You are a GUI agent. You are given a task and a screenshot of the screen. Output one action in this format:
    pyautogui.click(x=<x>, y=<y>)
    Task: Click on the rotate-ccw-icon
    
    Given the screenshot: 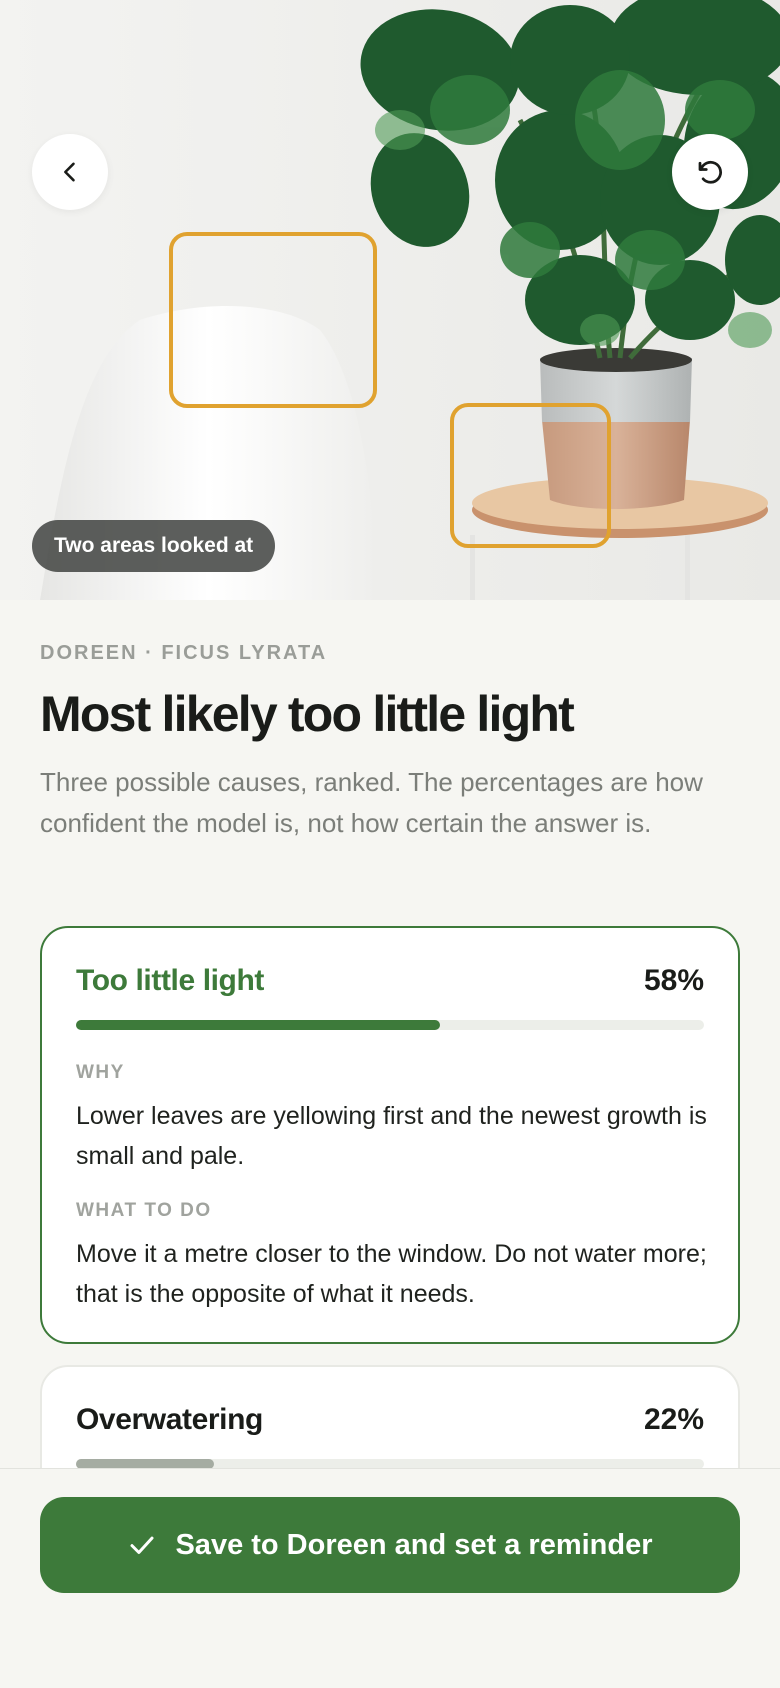 What is the action you would take?
    pyautogui.click(x=710, y=172)
    